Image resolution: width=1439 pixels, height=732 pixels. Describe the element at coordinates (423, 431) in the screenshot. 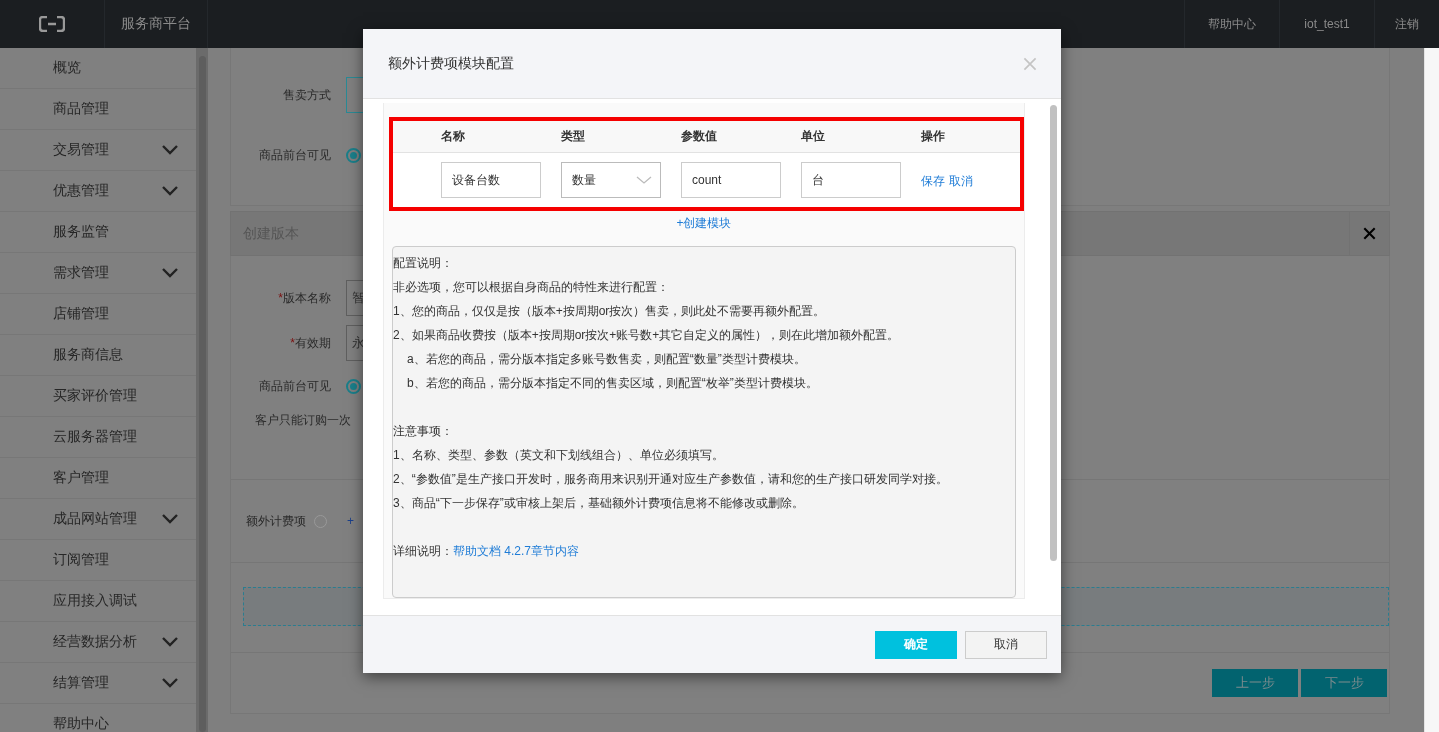

I see `note-line: 注意事项：` at that location.